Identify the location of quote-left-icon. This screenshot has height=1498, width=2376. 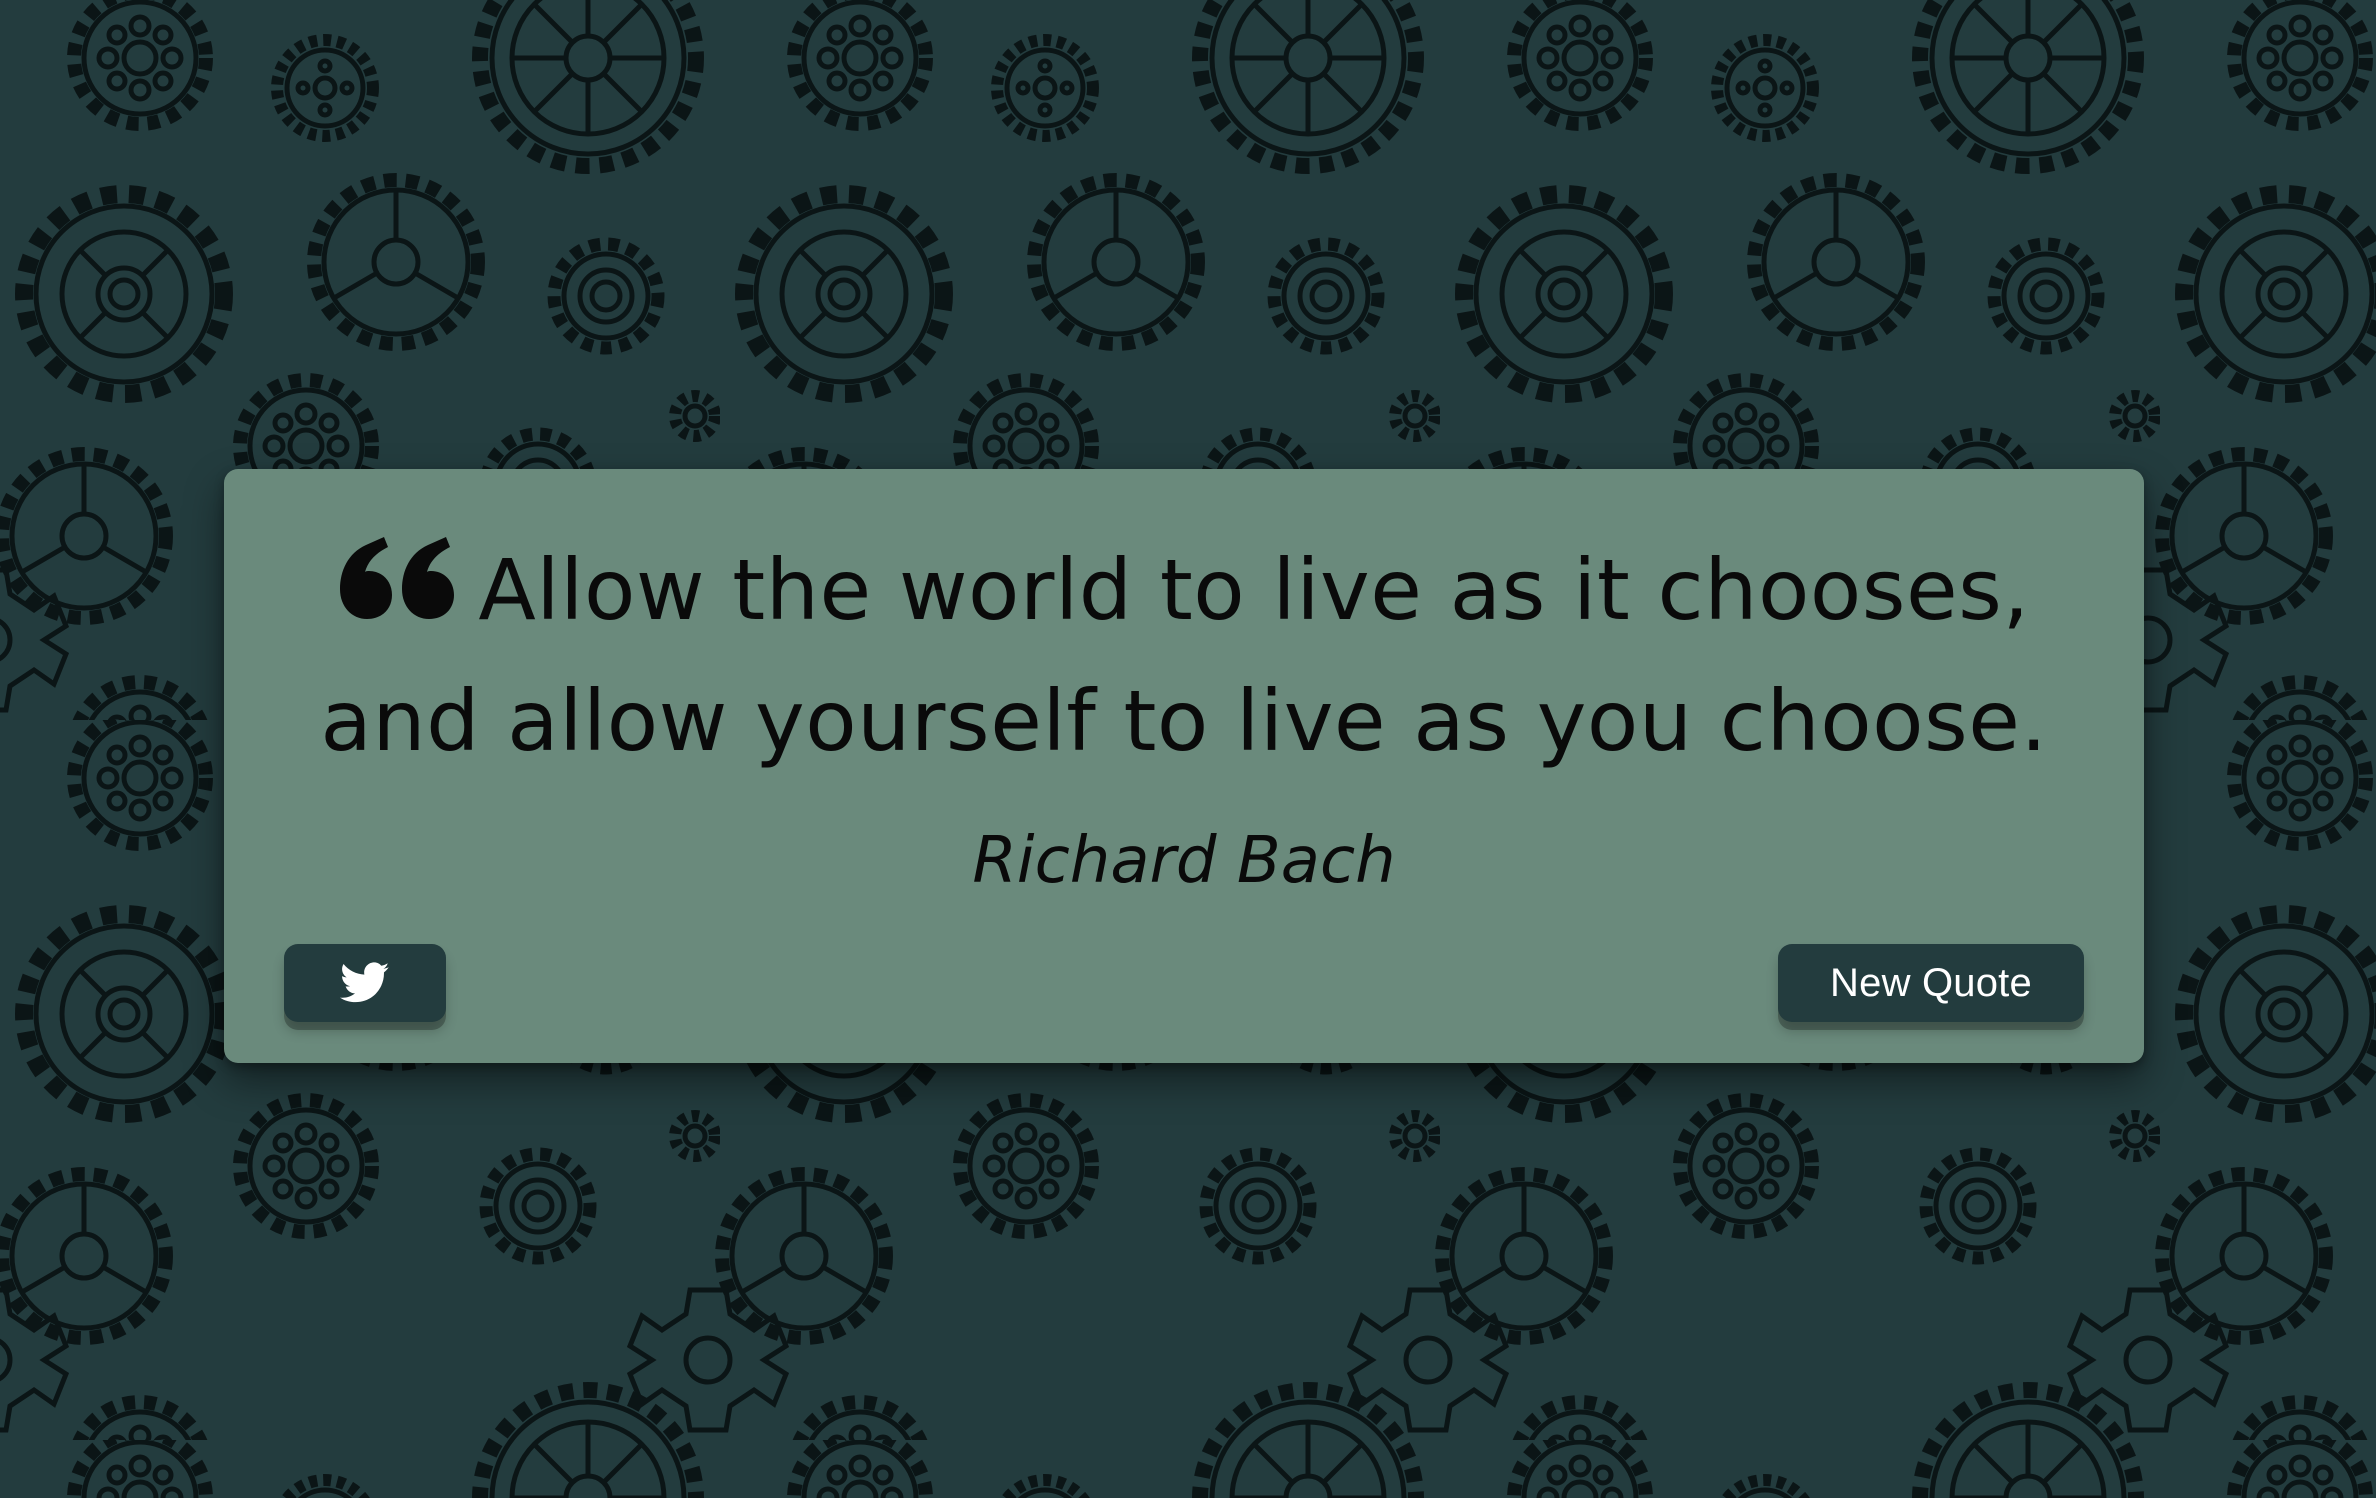
(397, 578).